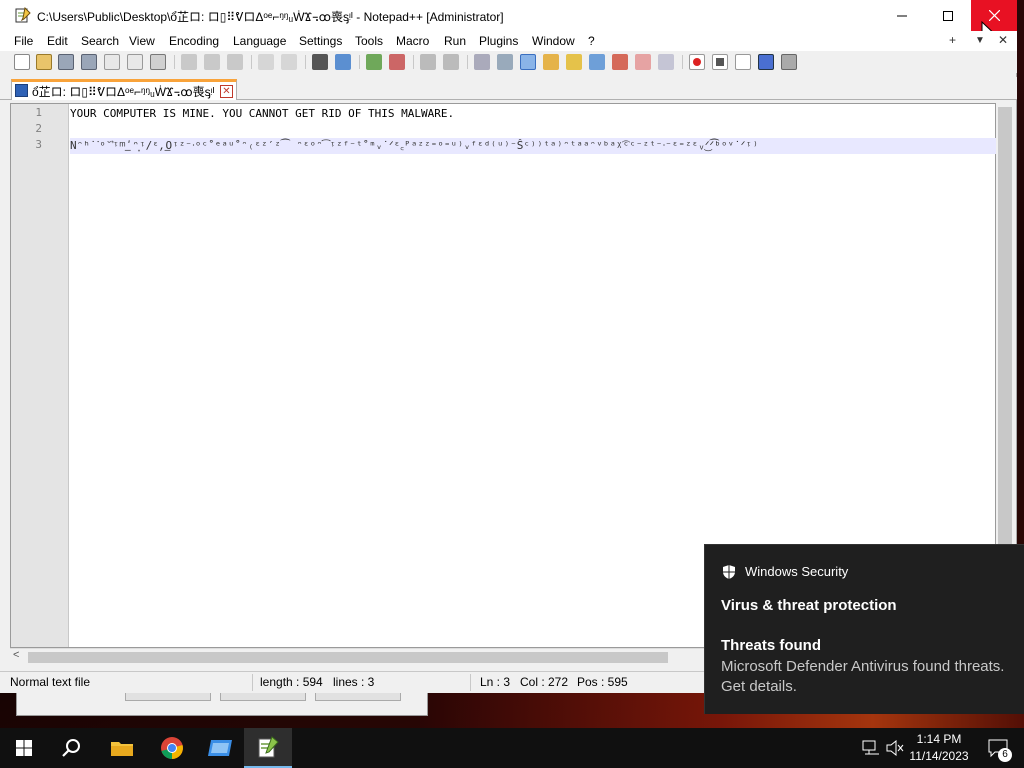 The height and width of the screenshot is (768, 1024). What do you see at coordinates (24, 748) in the screenshot?
I see `start-button` at bounding box center [24, 748].